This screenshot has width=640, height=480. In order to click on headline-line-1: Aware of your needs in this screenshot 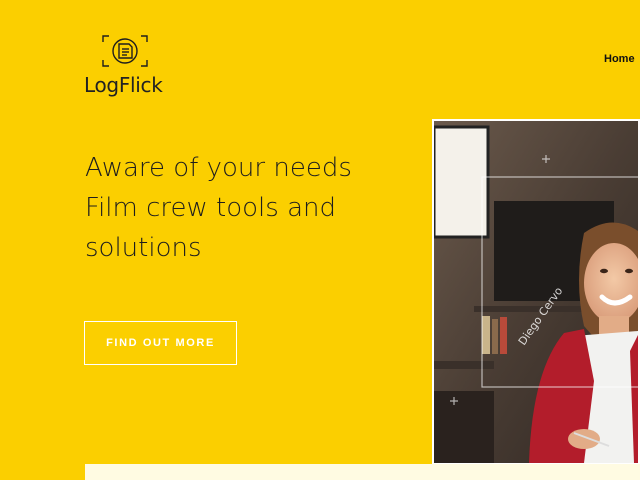, I will do `click(218, 168)`.